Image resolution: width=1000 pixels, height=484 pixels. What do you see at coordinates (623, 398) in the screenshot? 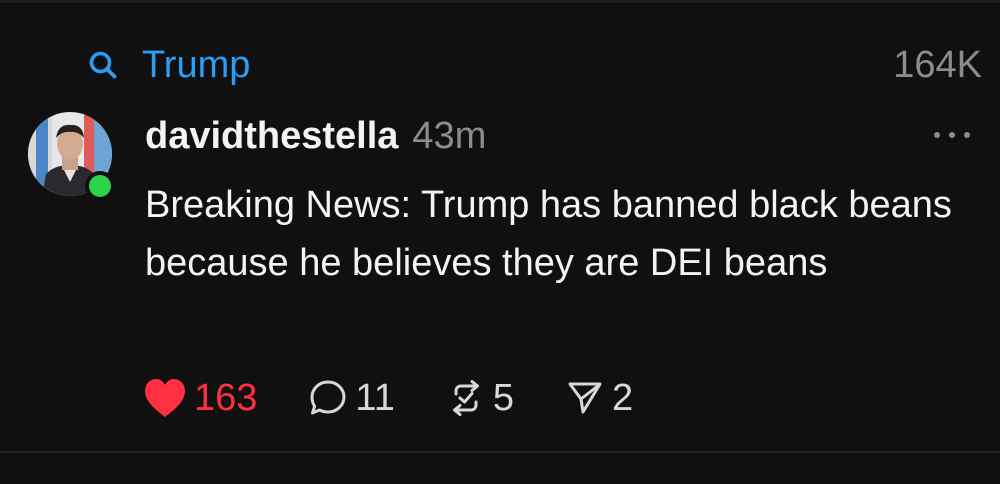
I see `share-count: 2` at bounding box center [623, 398].